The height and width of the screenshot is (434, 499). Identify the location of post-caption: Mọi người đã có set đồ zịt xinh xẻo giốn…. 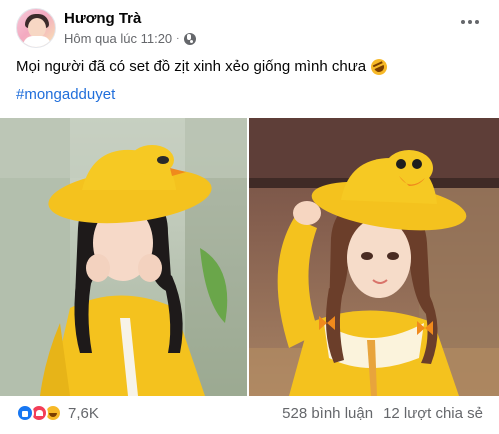
(203, 66).